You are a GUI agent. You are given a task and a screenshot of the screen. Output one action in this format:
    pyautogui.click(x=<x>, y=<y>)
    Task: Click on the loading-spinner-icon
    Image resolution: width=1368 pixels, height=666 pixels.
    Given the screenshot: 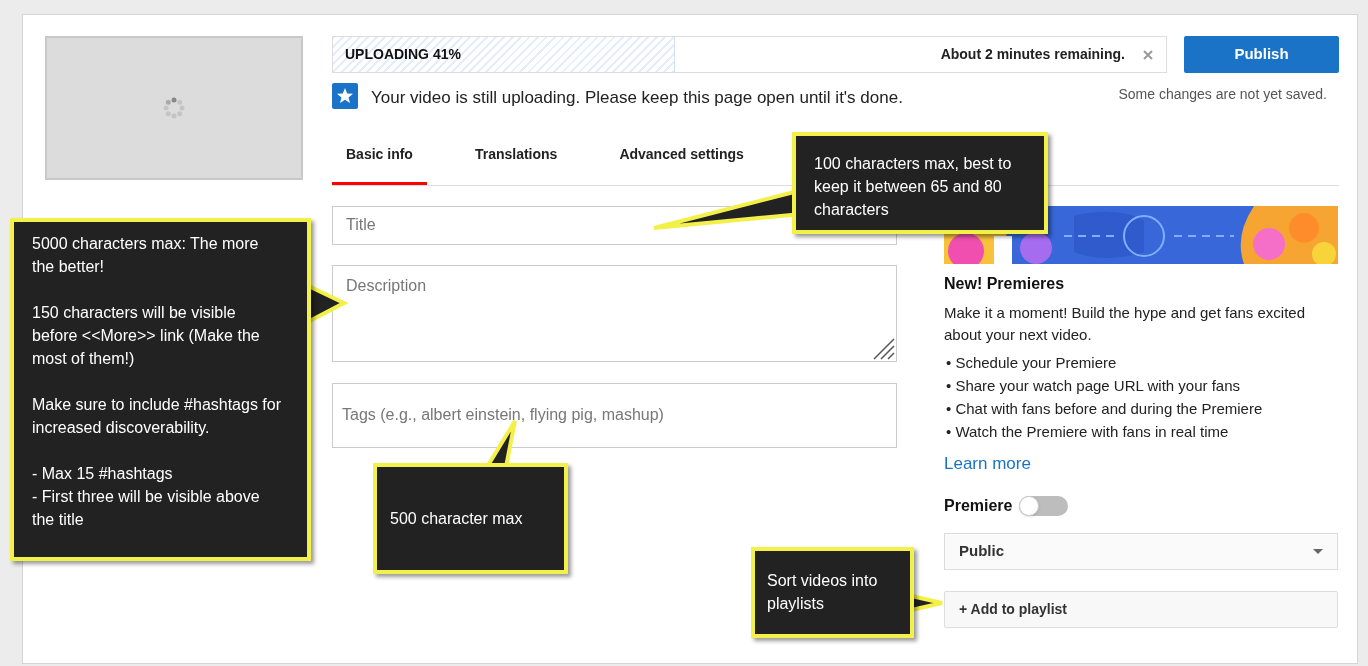 What is the action you would take?
    pyautogui.click(x=174, y=108)
    